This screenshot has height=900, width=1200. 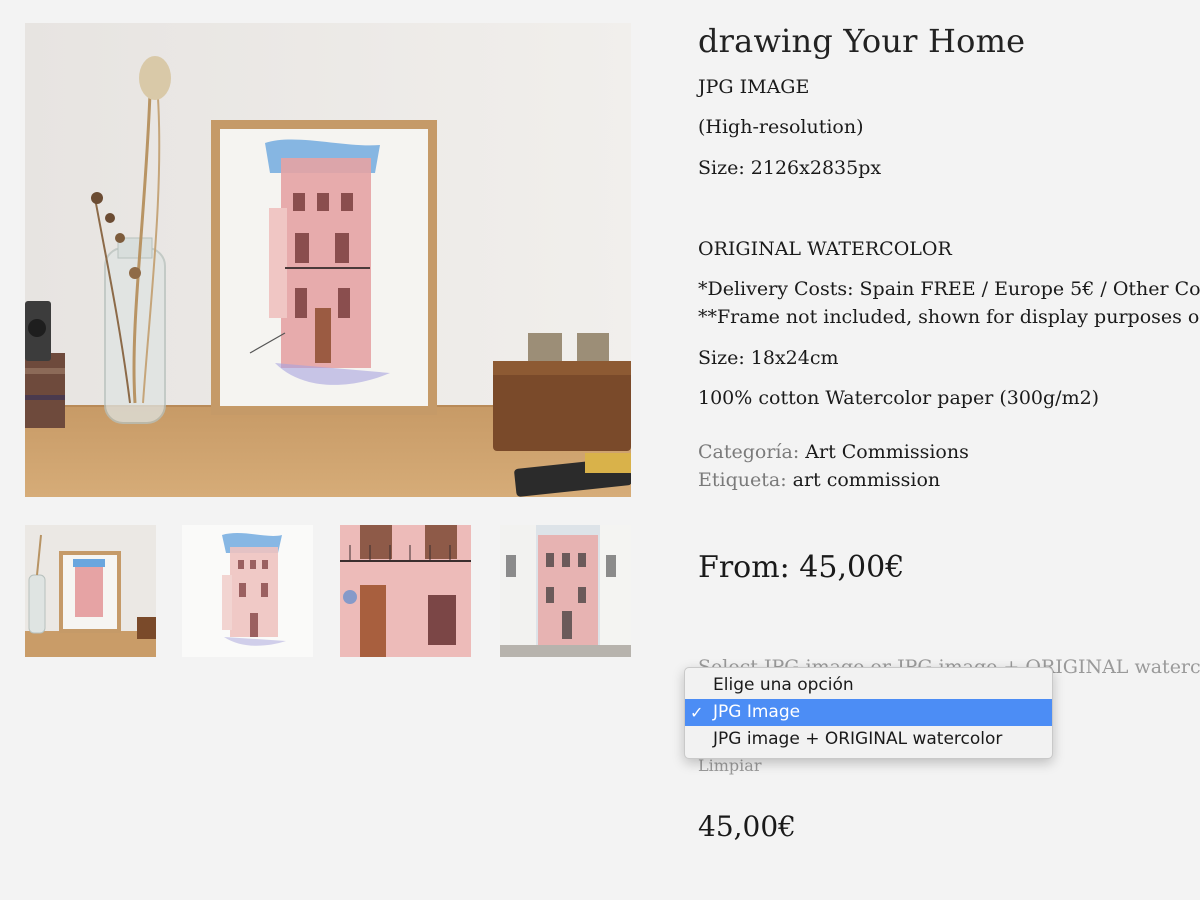 I want to click on option-label: JPG Image, so click(x=757, y=712).